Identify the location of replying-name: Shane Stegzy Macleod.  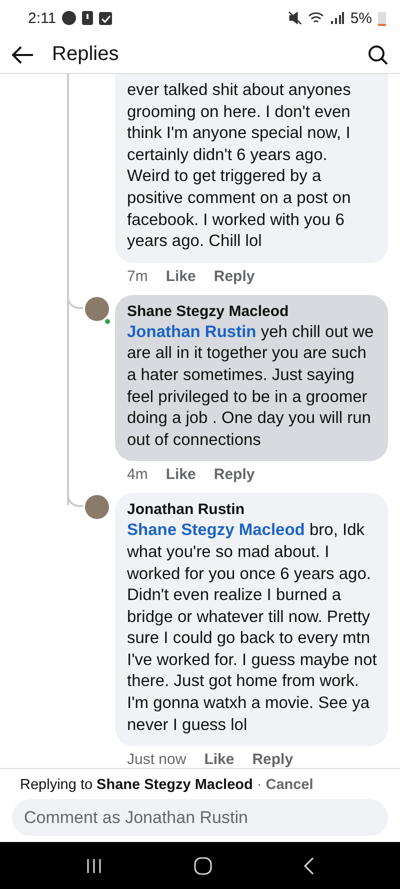
(174, 785).